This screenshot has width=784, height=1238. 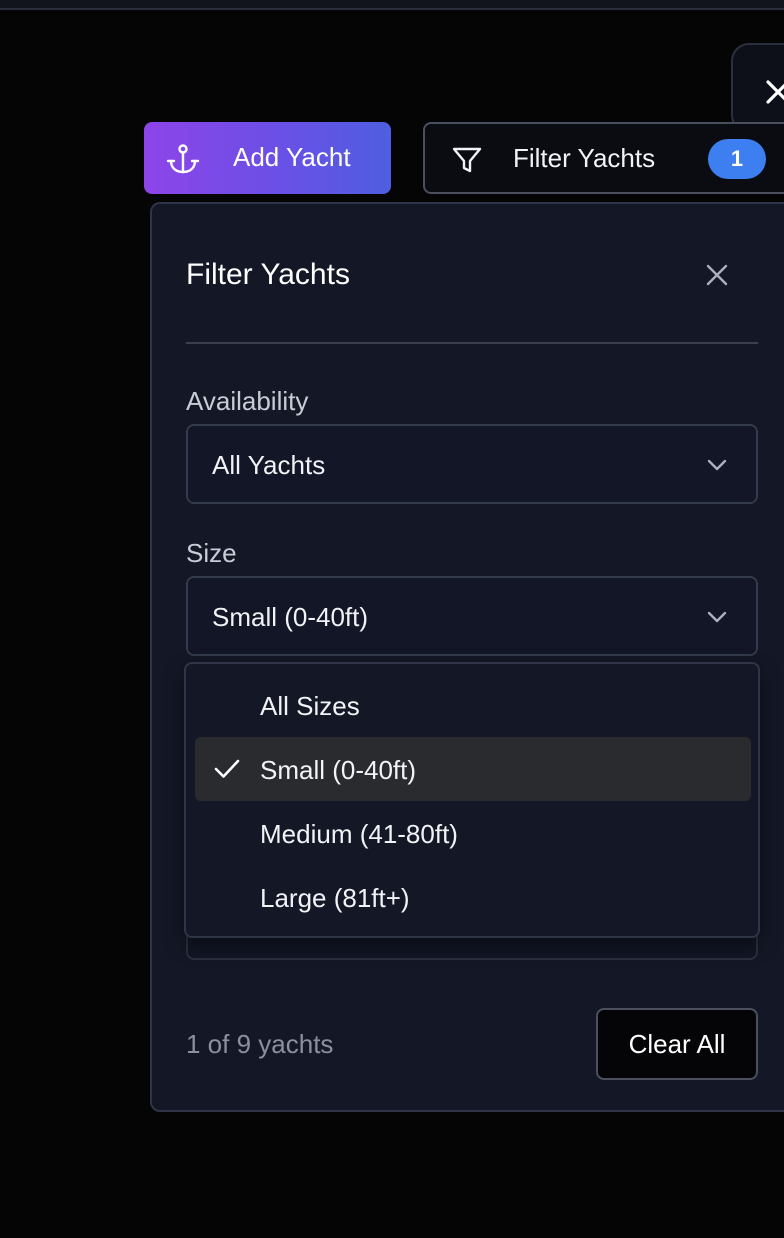 I want to click on filter-yachts-button: Filter Yachts 1, so click(x=603, y=158).